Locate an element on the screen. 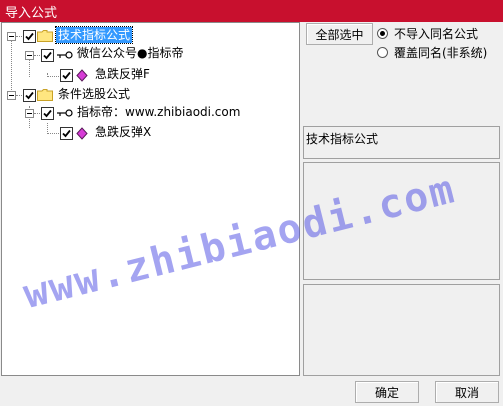 This screenshot has height=406, width=503. window-title: 导入公式 is located at coordinates (31, 13).